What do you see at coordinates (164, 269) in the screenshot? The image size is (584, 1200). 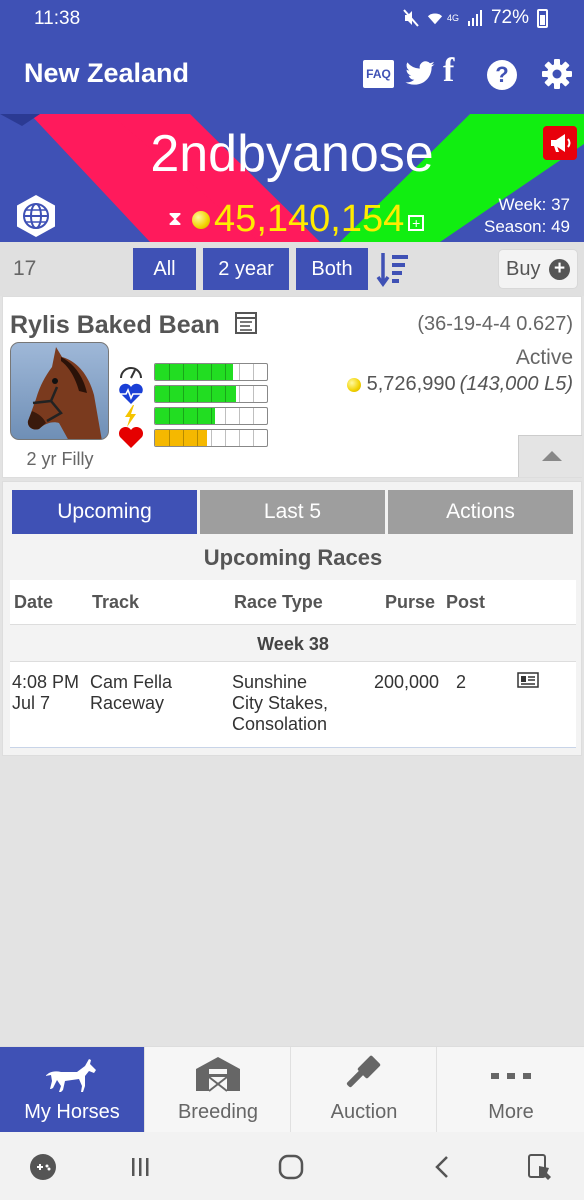 I see `filter-all-button: All` at bounding box center [164, 269].